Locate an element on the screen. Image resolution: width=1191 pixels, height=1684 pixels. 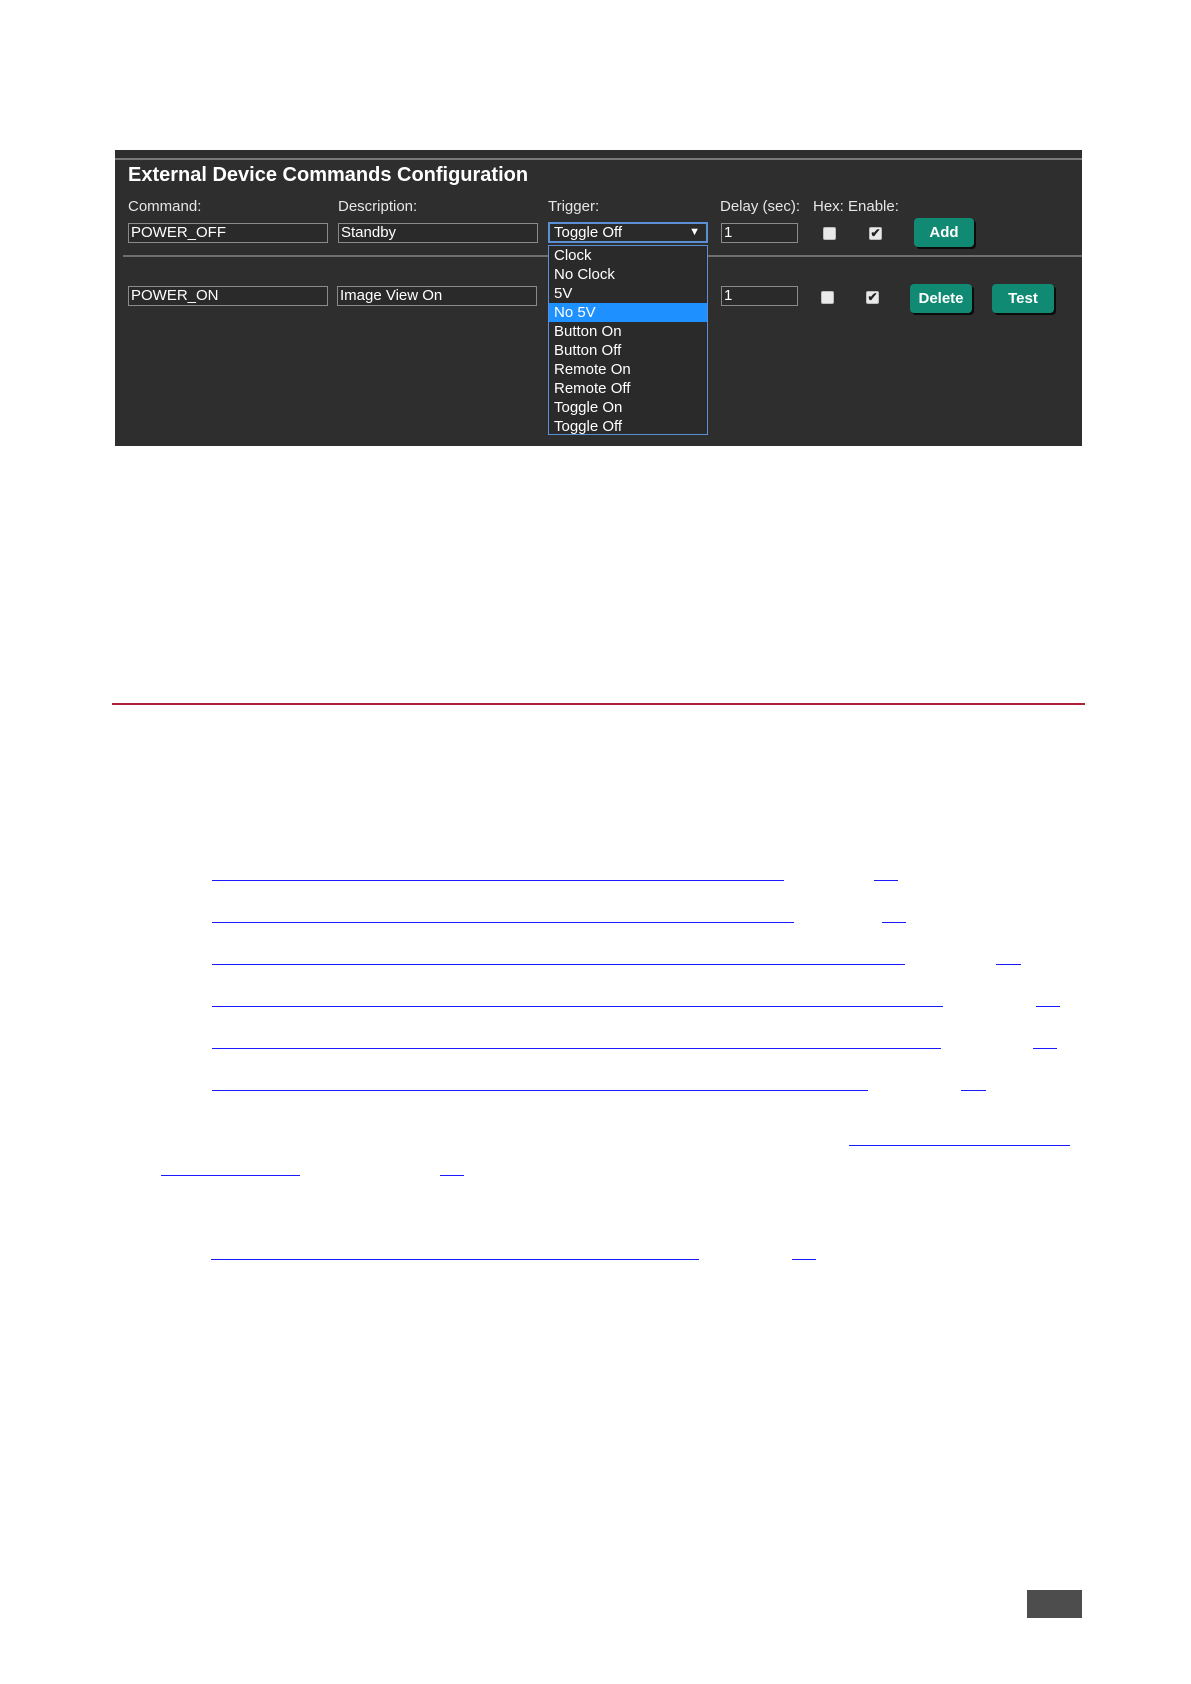
delete-button: Delete is located at coordinates (941, 298).